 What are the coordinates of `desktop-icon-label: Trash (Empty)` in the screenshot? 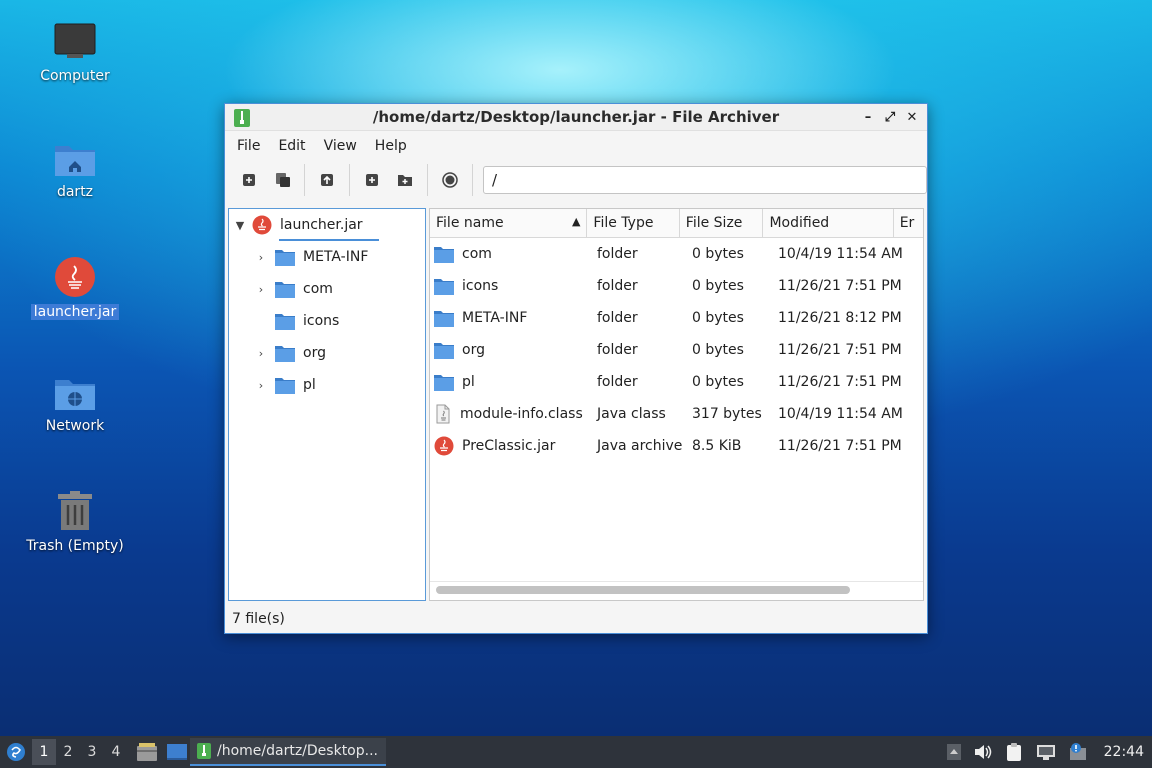 It's located at (75, 546).